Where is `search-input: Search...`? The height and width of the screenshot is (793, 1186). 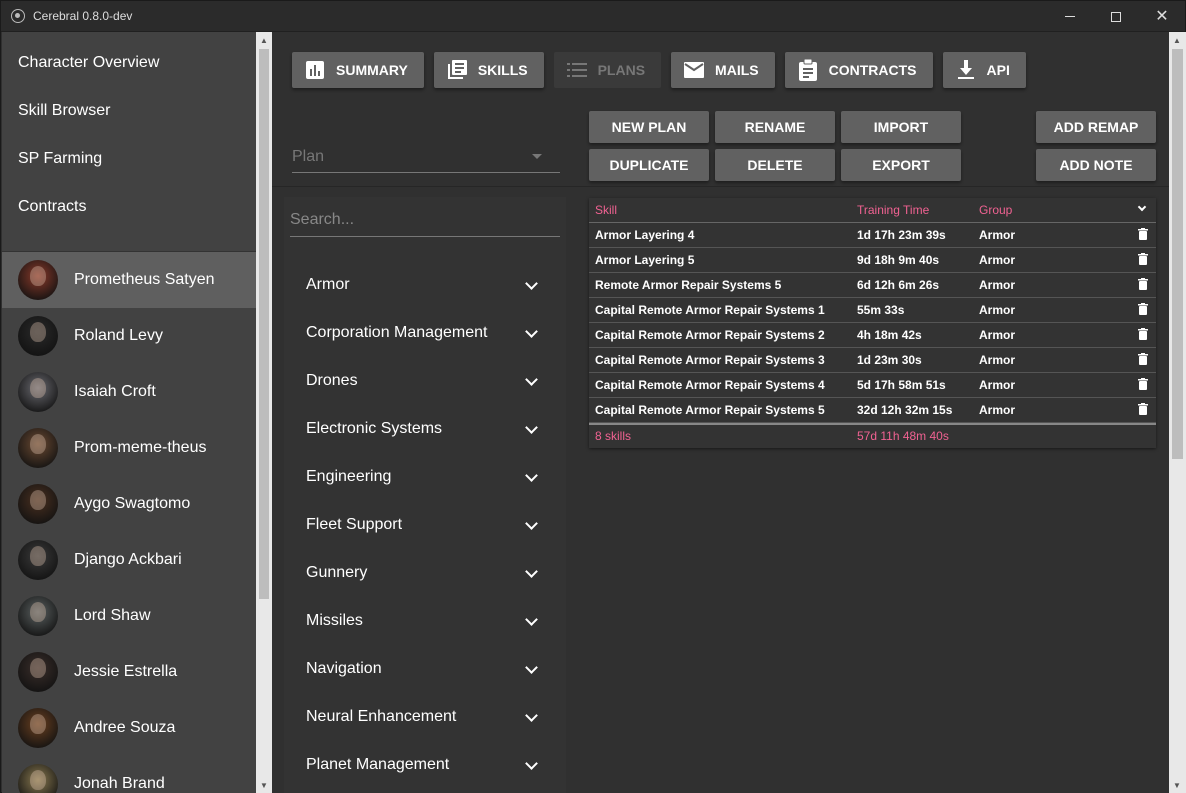
search-input: Search... is located at coordinates (425, 223).